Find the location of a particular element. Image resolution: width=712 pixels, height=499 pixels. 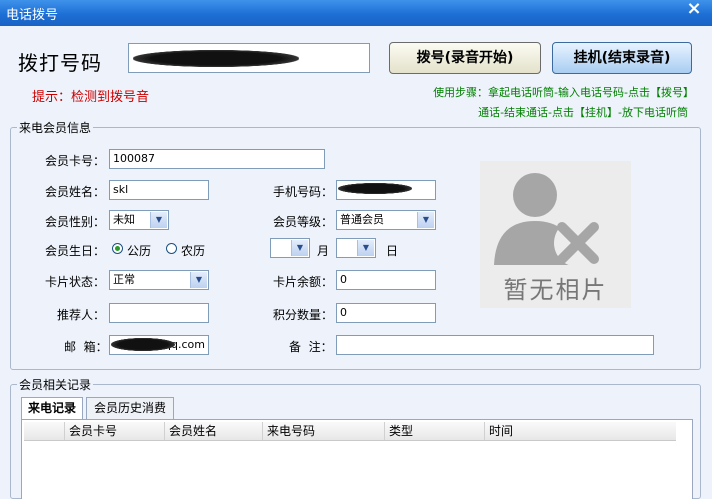

tab-call-records: 来电记录 is located at coordinates (52, 408).